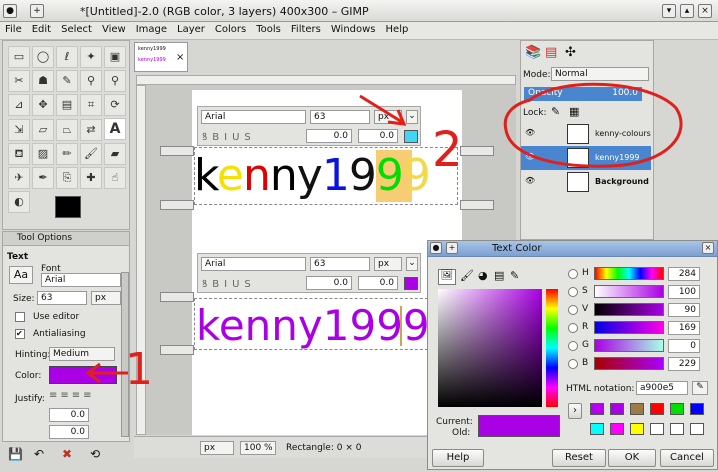 The width and height of the screenshot is (718, 472). What do you see at coordinates (458, 458) in the screenshot?
I see `help-button: Help` at bounding box center [458, 458].